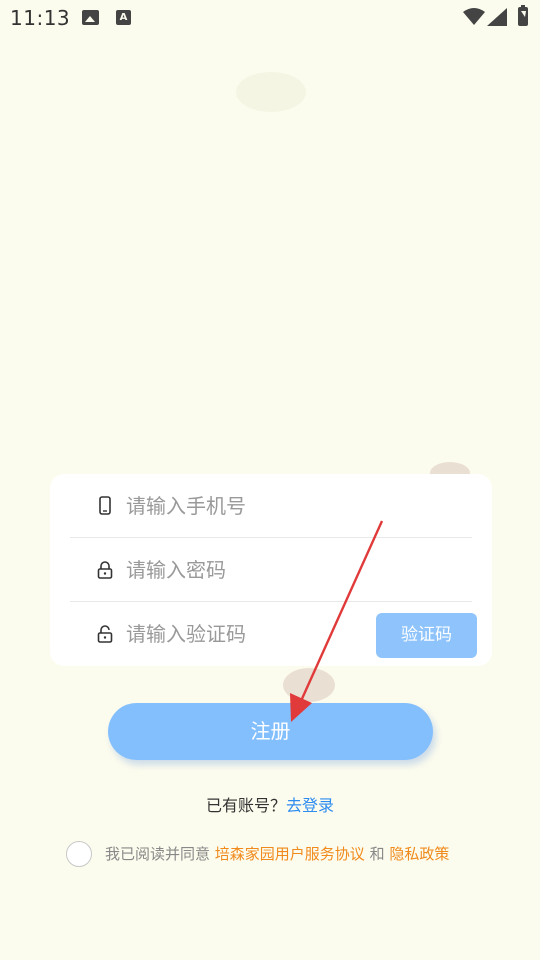 This screenshot has width=540, height=960. I want to click on signal-icon, so click(497, 17).